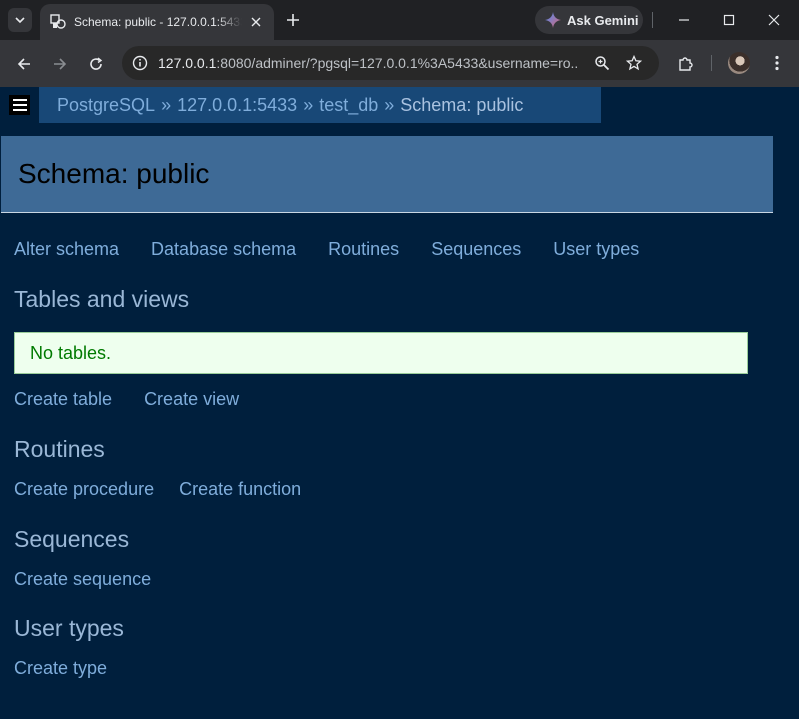 This screenshot has width=799, height=719. I want to click on tab-title: Schema: public - 127.0.0.1:5433, so click(158, 22).